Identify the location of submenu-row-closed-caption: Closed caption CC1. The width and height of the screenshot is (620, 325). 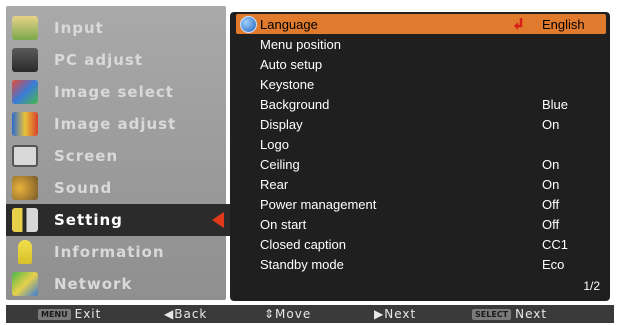
(421, 244).